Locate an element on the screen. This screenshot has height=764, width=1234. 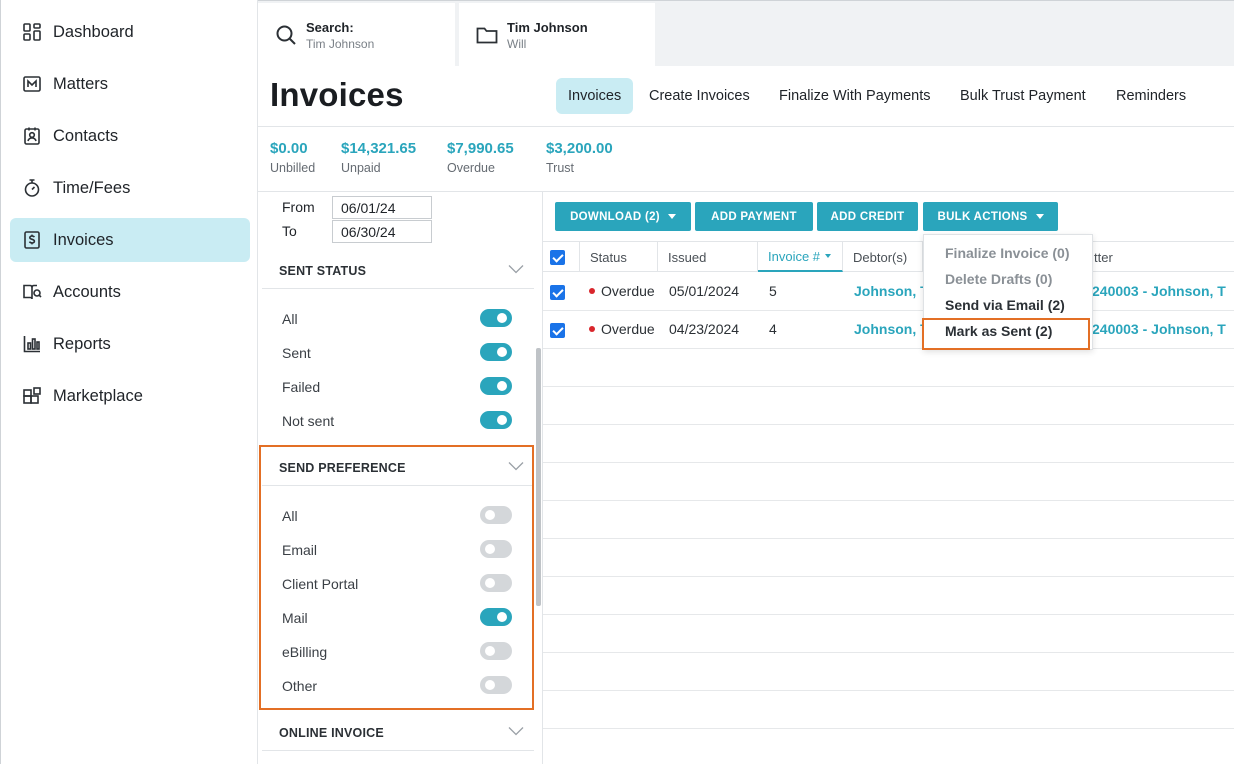
button-label: ADD CREDIT is located at coordinates (867, 216).